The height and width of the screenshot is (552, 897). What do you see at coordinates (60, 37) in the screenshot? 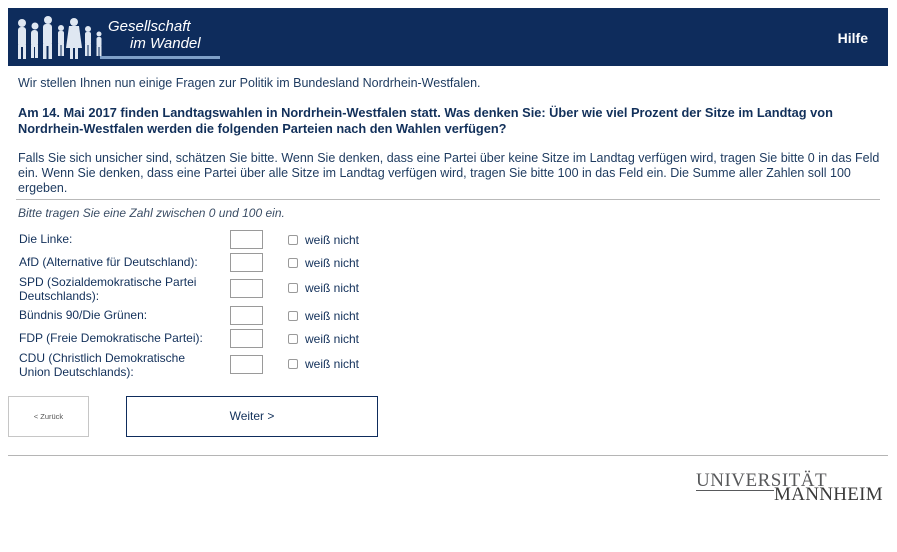
I see `people-silhouettes-icon` at bounding box center [60, 37].